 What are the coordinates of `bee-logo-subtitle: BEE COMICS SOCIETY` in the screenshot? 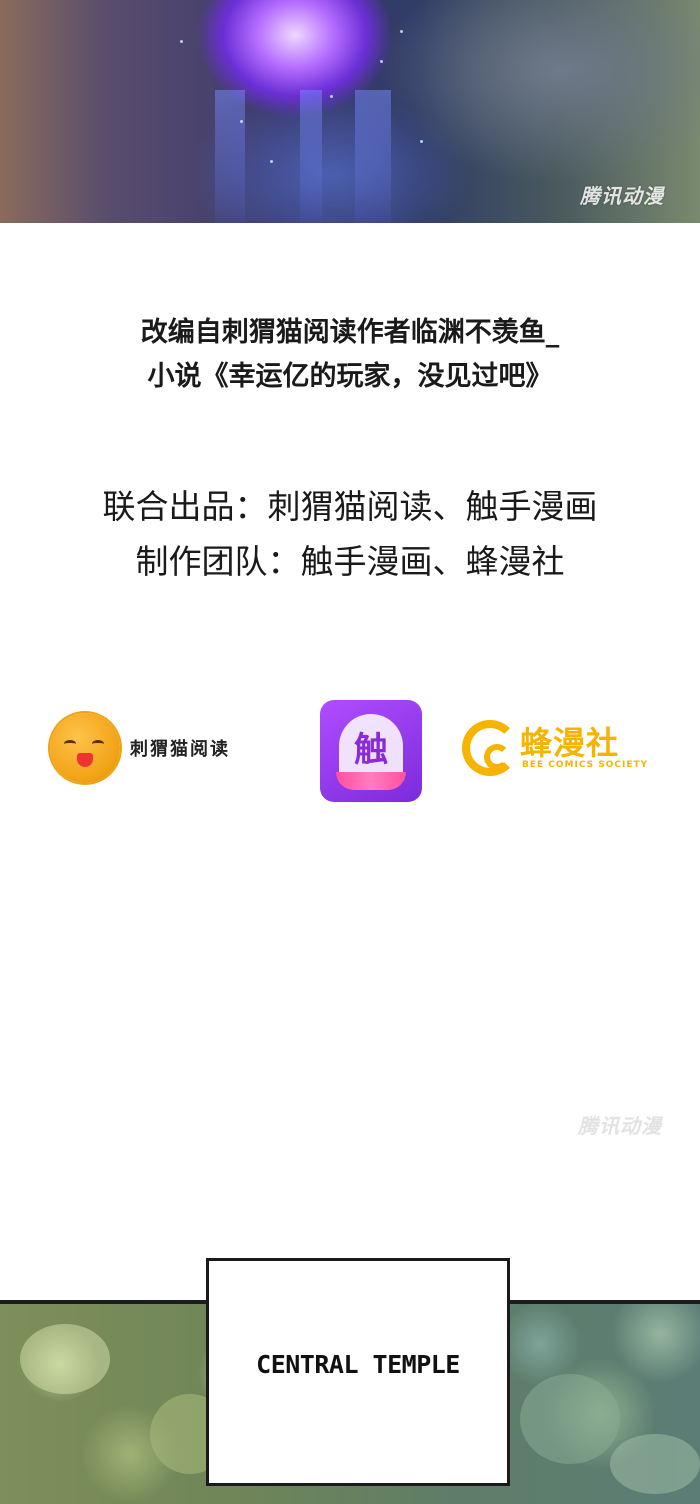 It's located at (585, 765).